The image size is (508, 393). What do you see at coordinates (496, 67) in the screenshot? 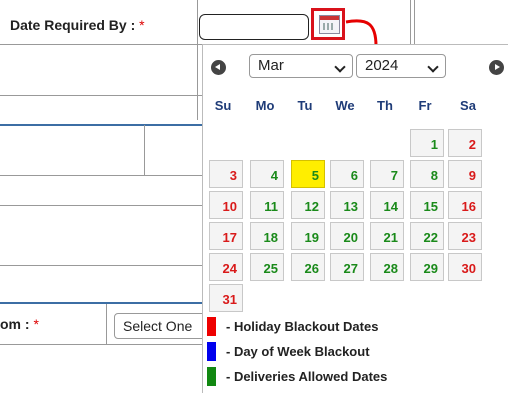
I see `next-month-icon` at bounding box center [496, 67].